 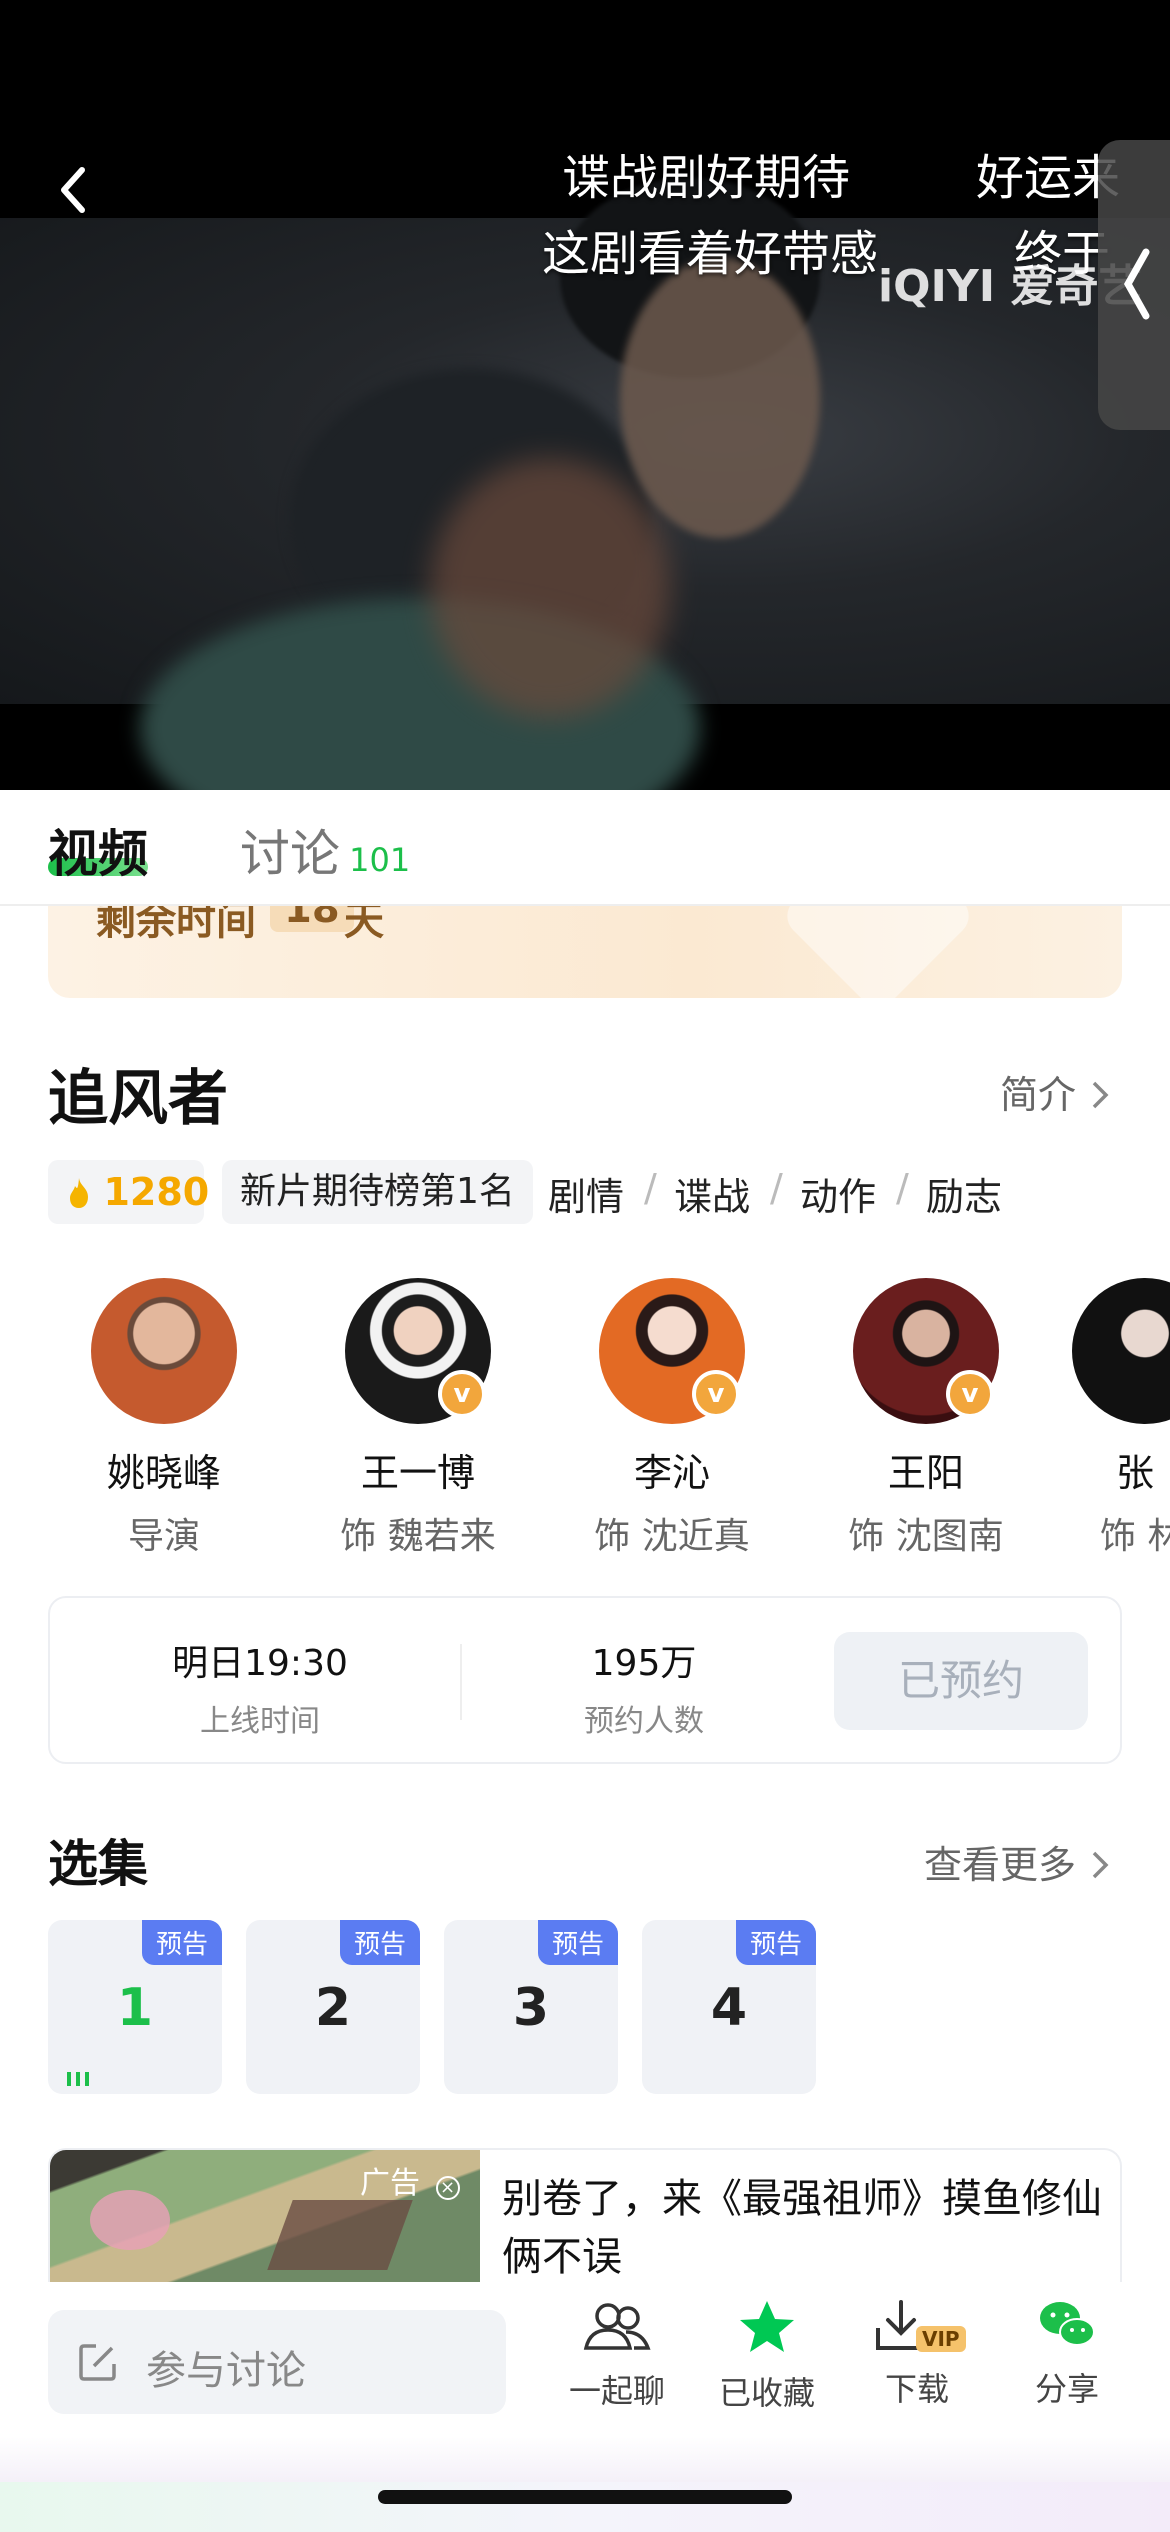 What do you see at coordinates (312, 919) in the screenshot?
I see `countdown-days: 18` at bounding box center [312, 919].